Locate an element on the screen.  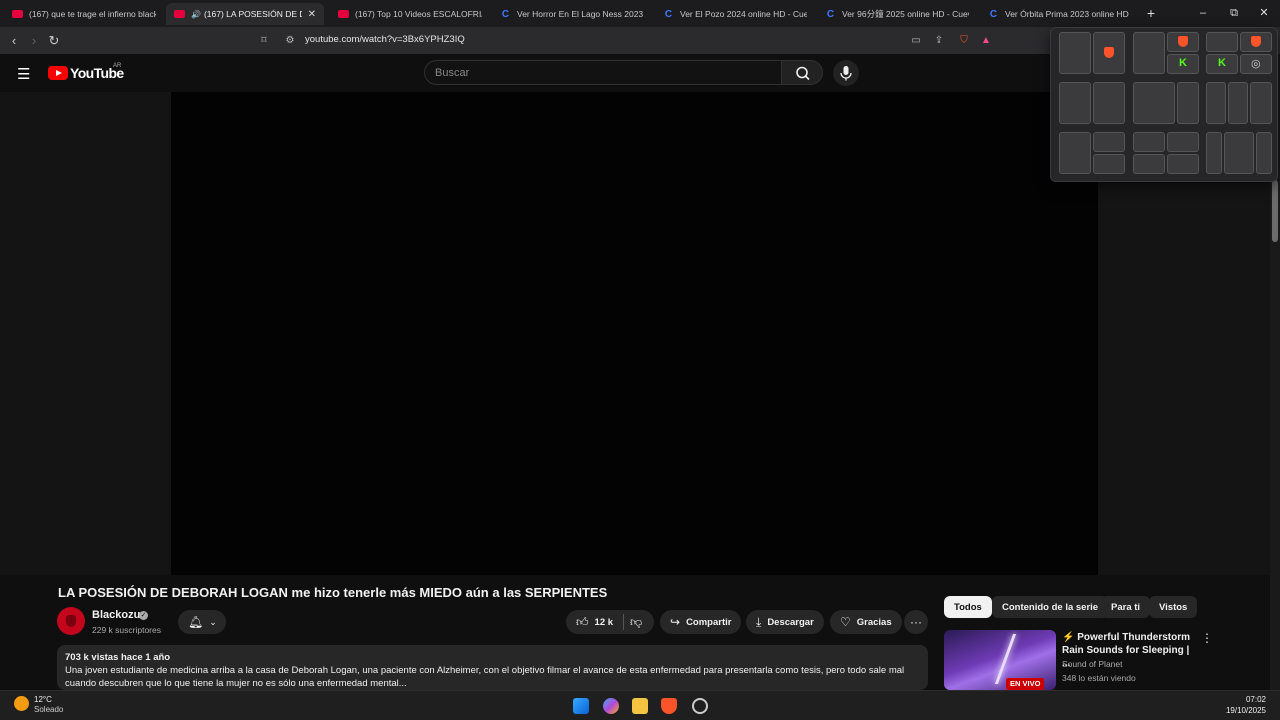
voice-search-button is located at coordinates (846, 73).